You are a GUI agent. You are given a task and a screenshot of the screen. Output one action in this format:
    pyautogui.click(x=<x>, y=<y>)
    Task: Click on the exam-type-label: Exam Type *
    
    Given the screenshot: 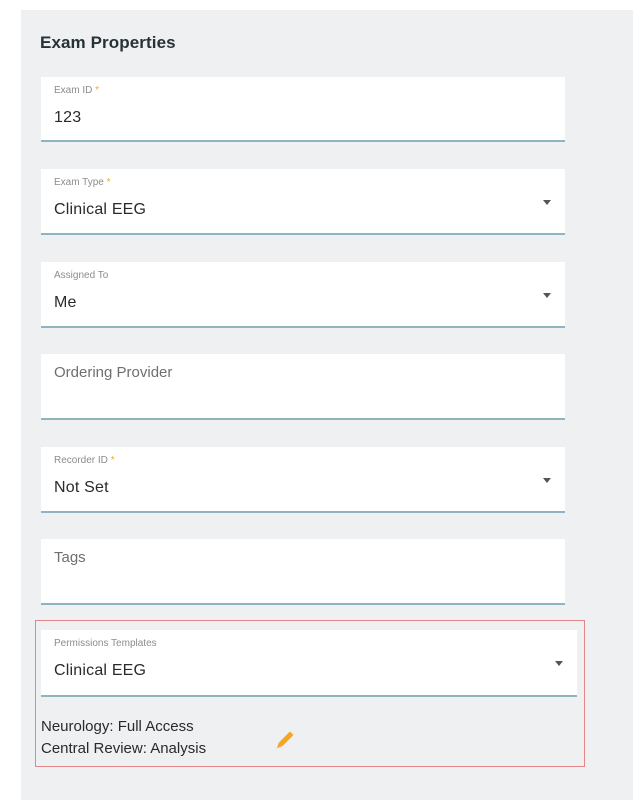 What is the action you would take?
    pyautogui.click(x=82, y=182)
    